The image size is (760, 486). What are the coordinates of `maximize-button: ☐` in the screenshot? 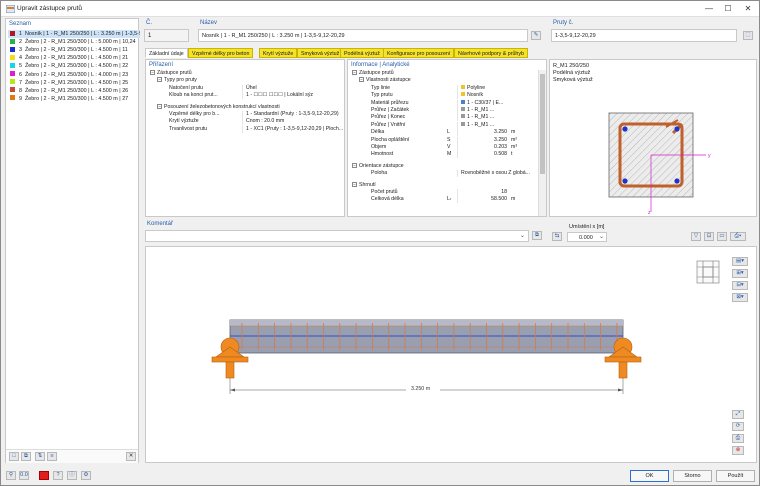 It's located at (728, 9).